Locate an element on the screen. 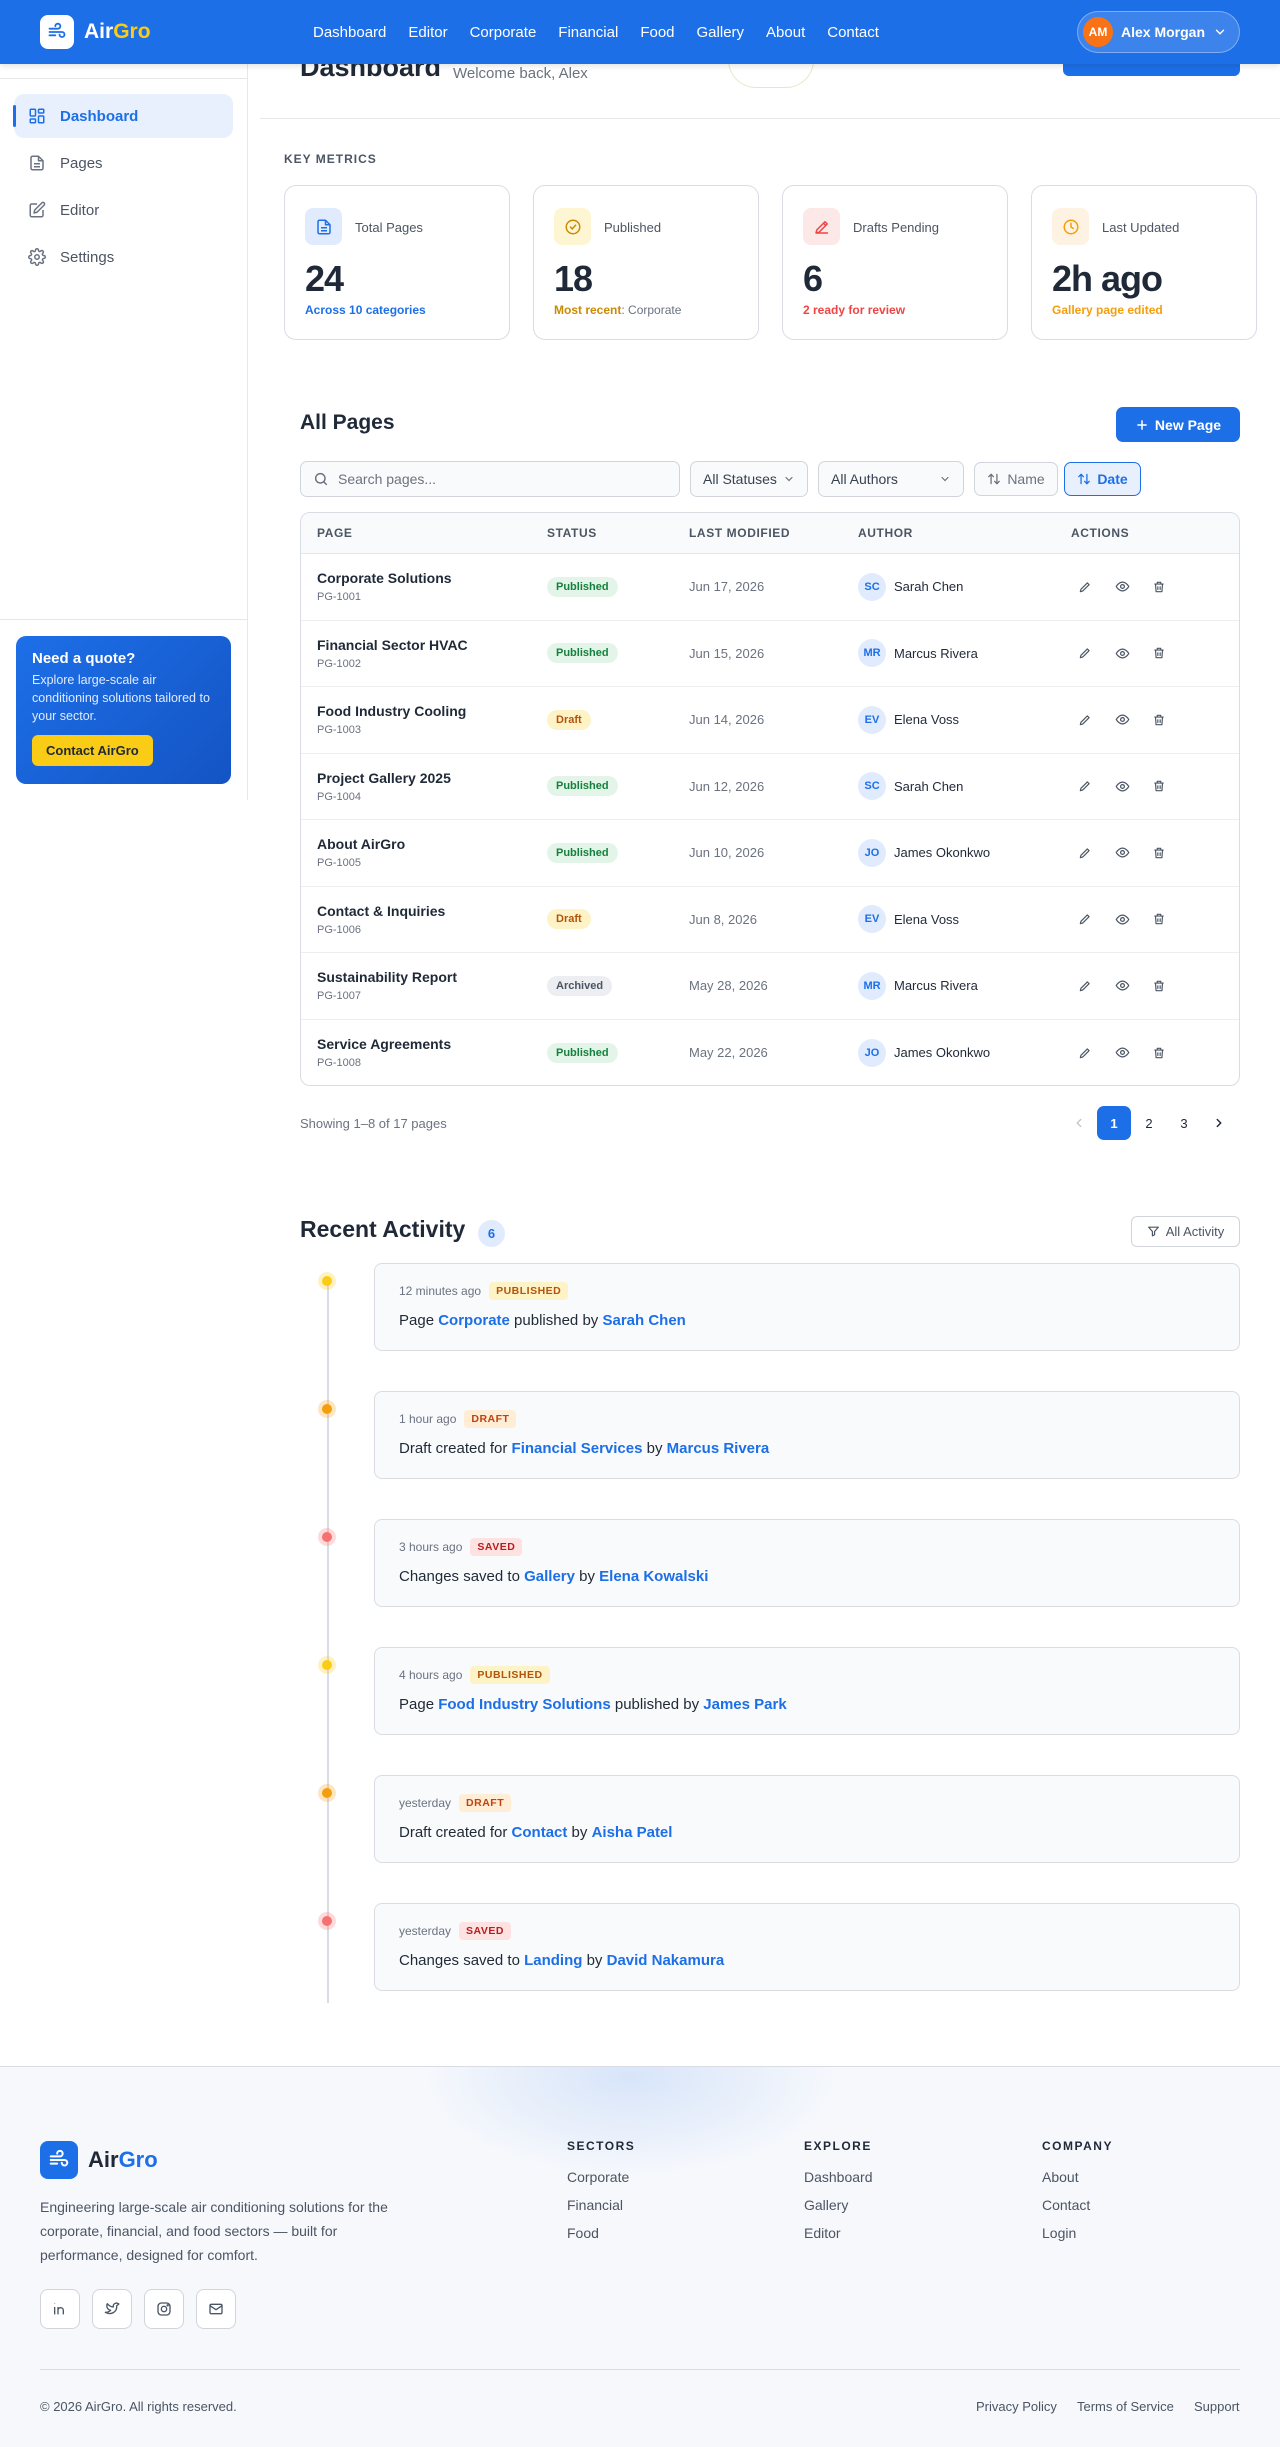  nav-contact: Contact is located at coordinates (853, 32).